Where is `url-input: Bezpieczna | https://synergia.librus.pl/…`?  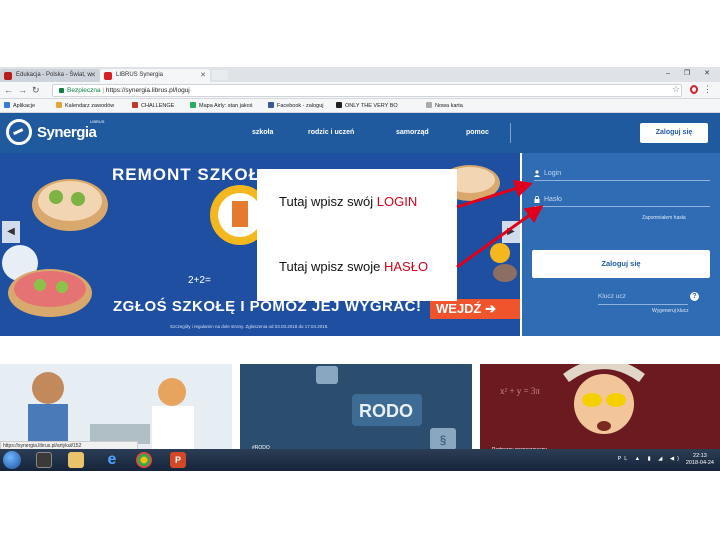
url-input: Bezpieczna | https://synergia.librus.pl/… is located at coordinates (367, 90).